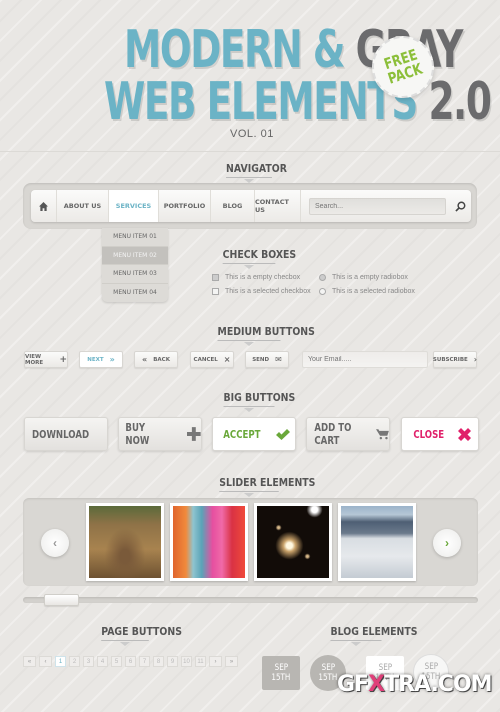  What do you see at coordinates (61, 600) in the screenshot?
I see `slider-scroll-thumb` at bounding box center [61, 600].